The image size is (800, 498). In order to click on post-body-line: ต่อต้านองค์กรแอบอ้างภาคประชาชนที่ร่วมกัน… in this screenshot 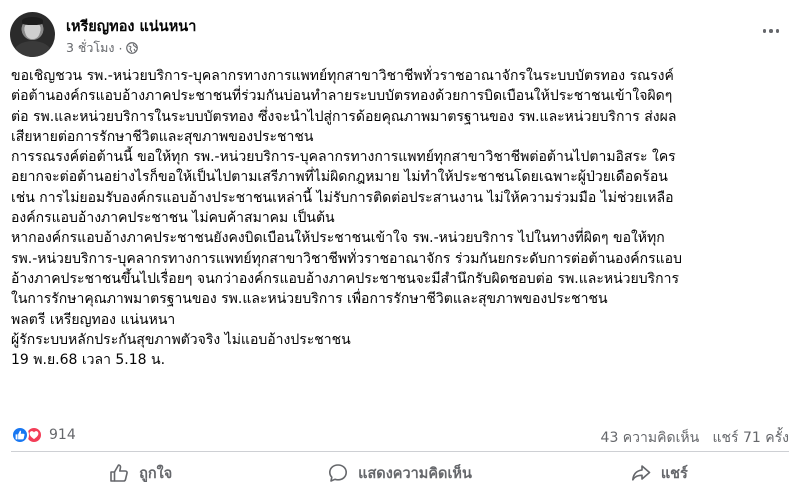, I will do `click(342, 96)`.